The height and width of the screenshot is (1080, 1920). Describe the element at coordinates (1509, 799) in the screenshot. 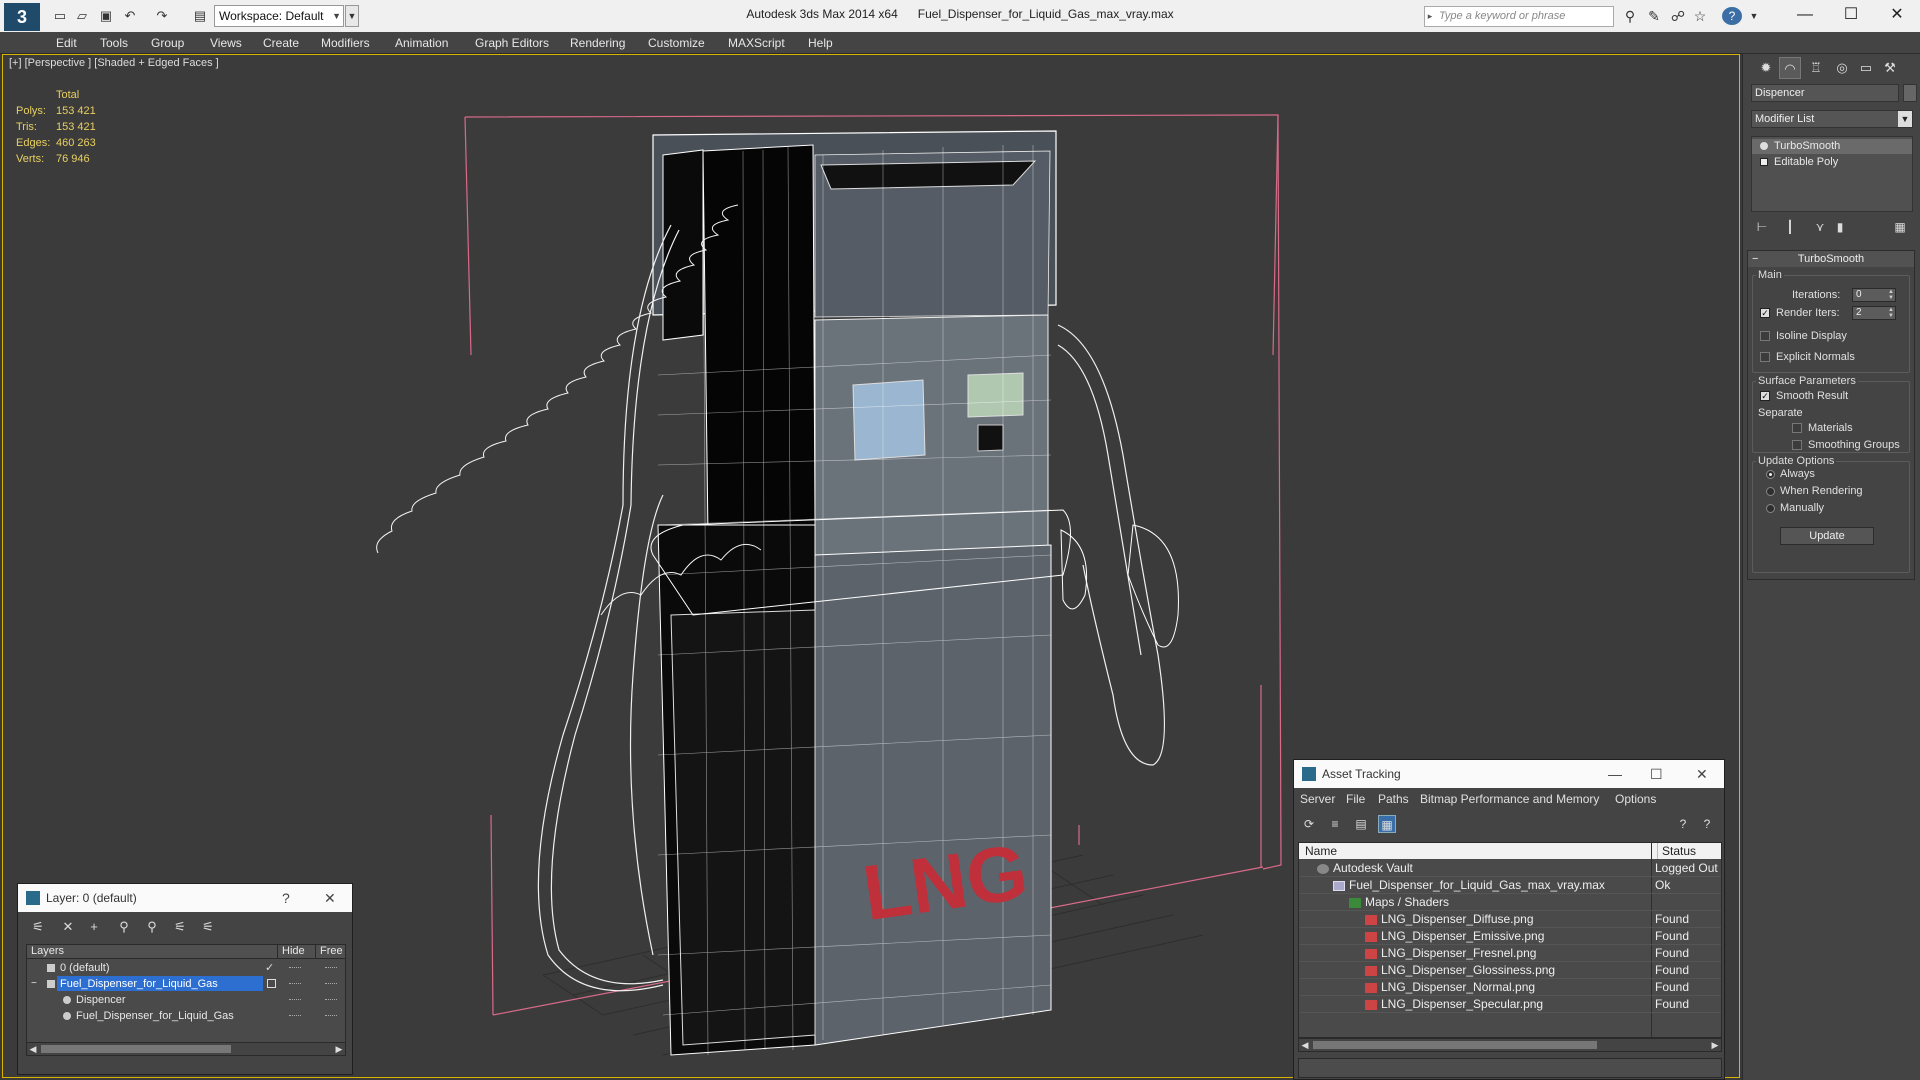

I see `asset-menu-bitmap-performance: Bitmap Performance and Memory` at that location.